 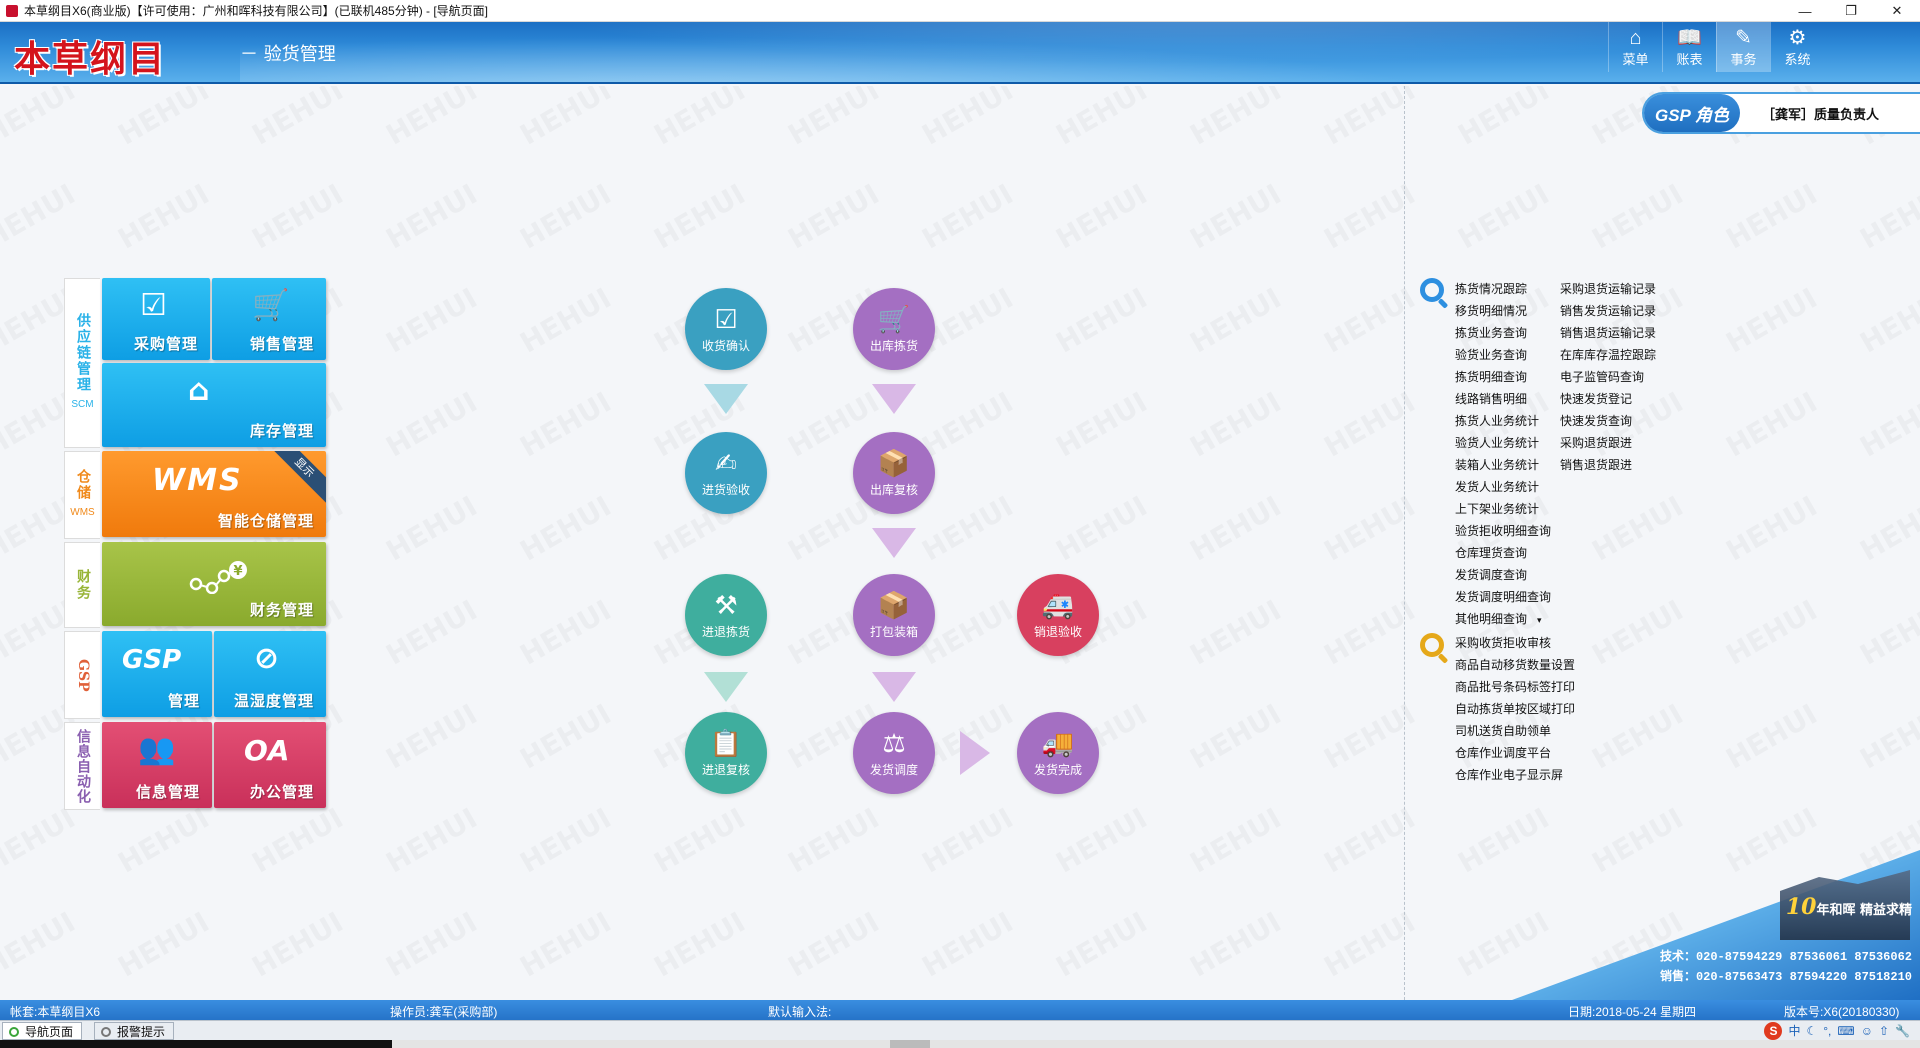 What do you see at coordinates (1743, 37) in the screenshot?
I see `edit-icon: ✎` at bounding box center [1743, 37].